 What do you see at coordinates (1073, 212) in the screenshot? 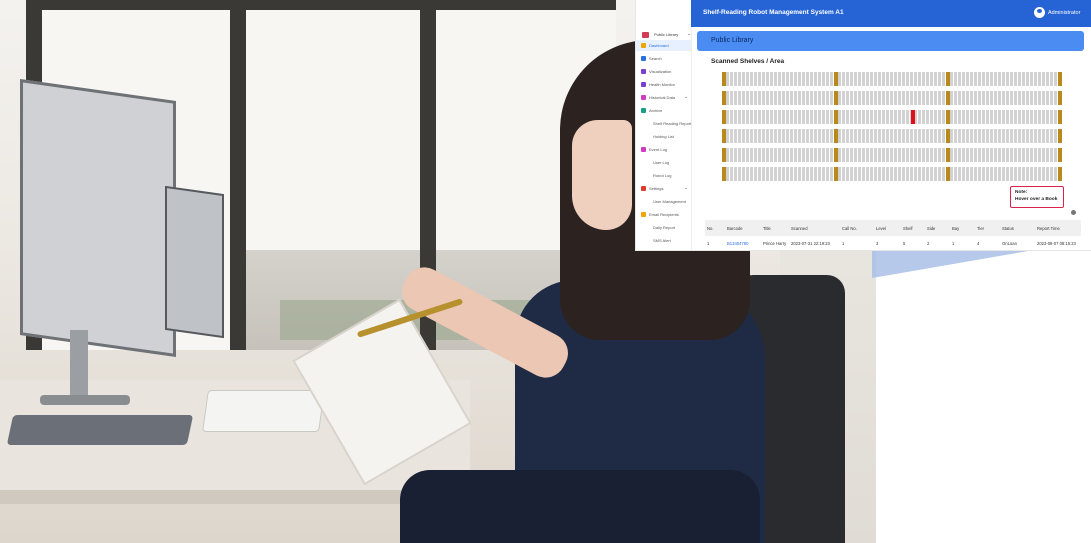
I see `more-icon` at bounding box center [1073, 212].